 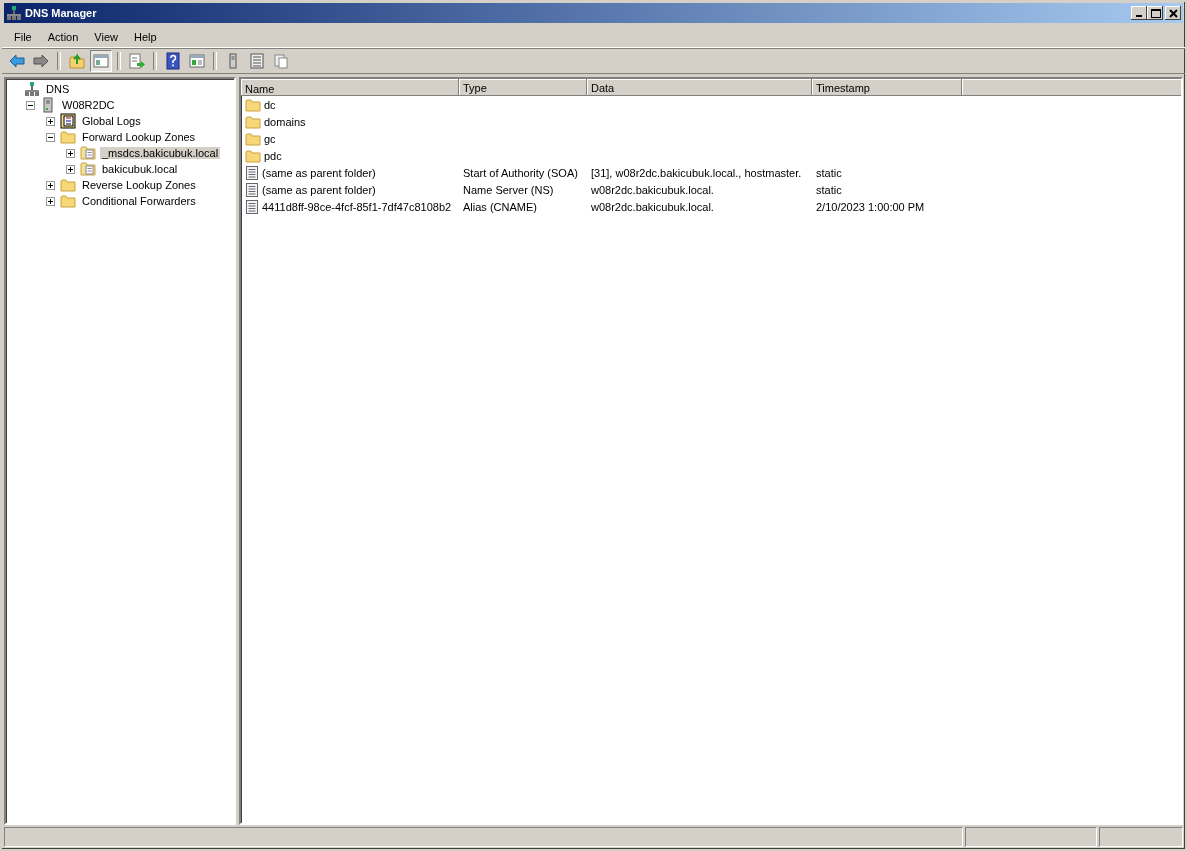 I want to click on console-tree-icon, so click(x=101, y=61).